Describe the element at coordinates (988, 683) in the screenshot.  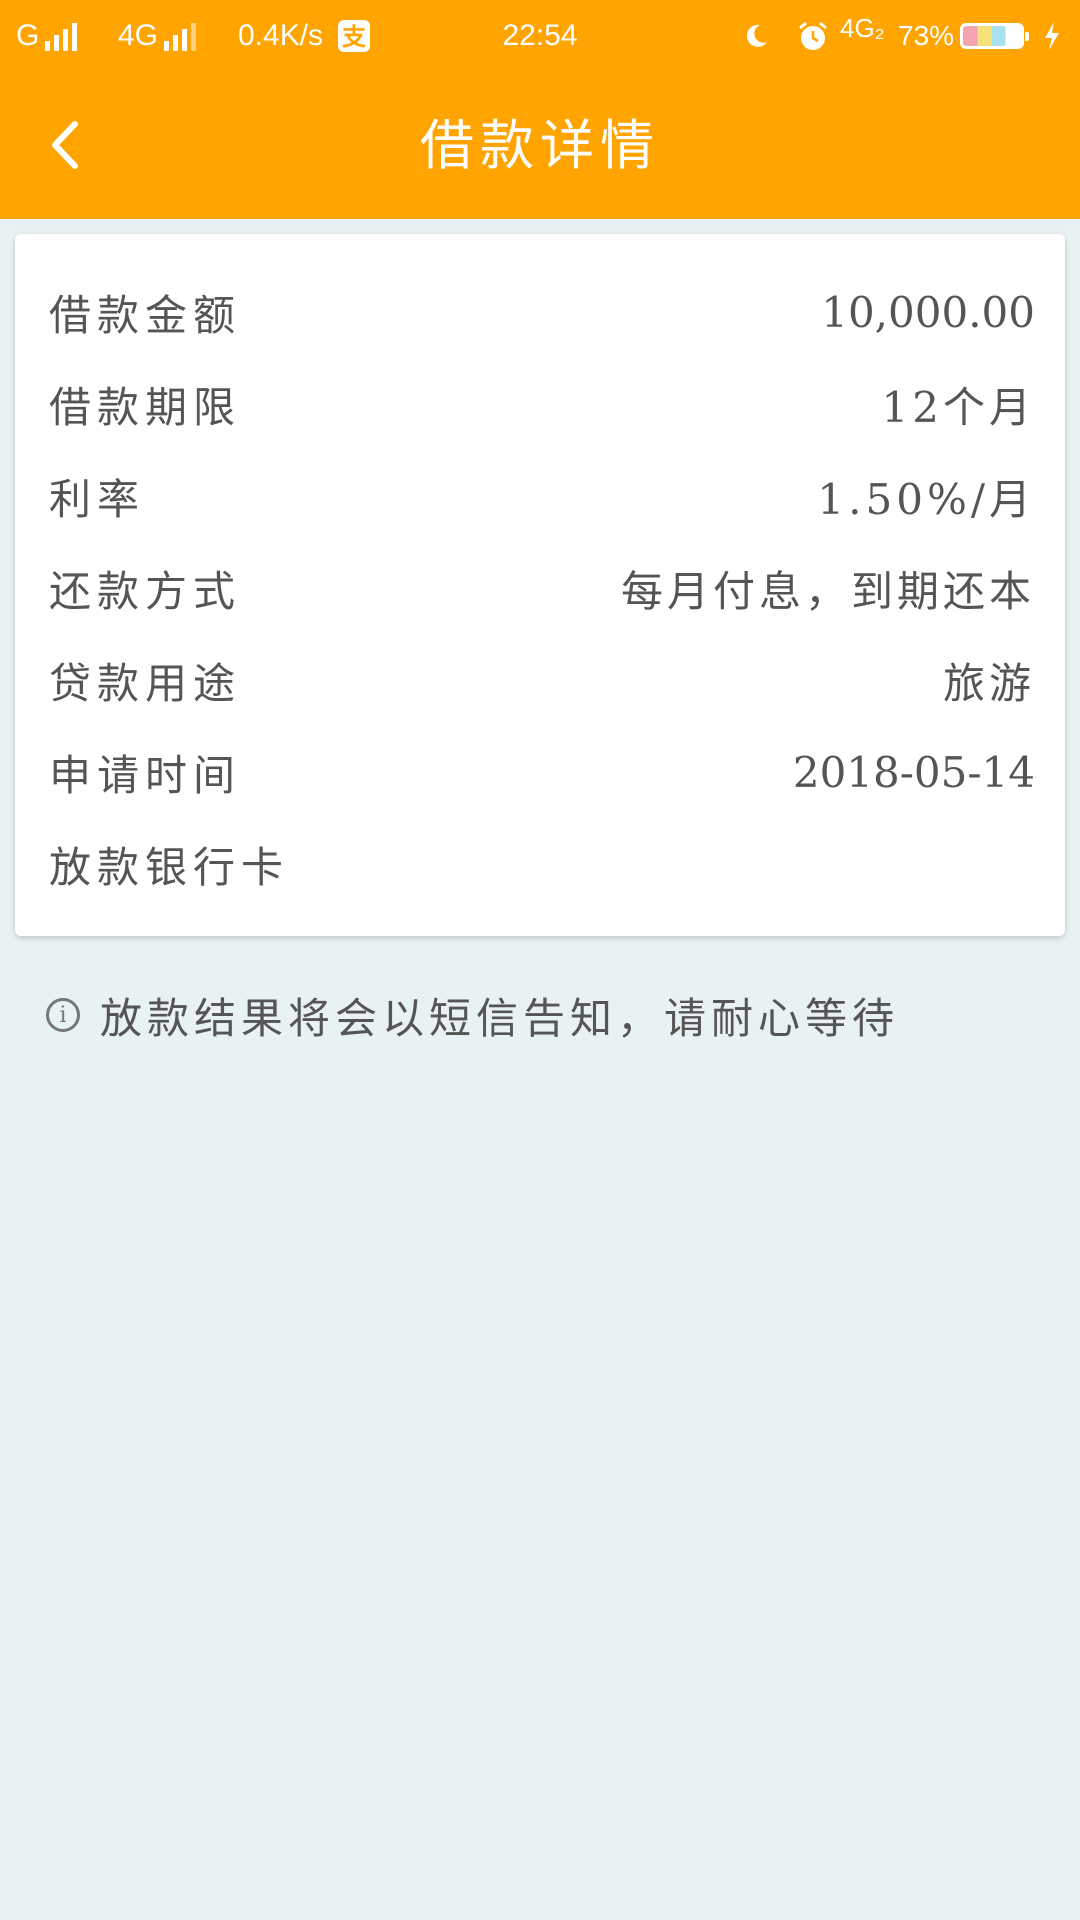
I see `detail-value: 旅游` at that location.